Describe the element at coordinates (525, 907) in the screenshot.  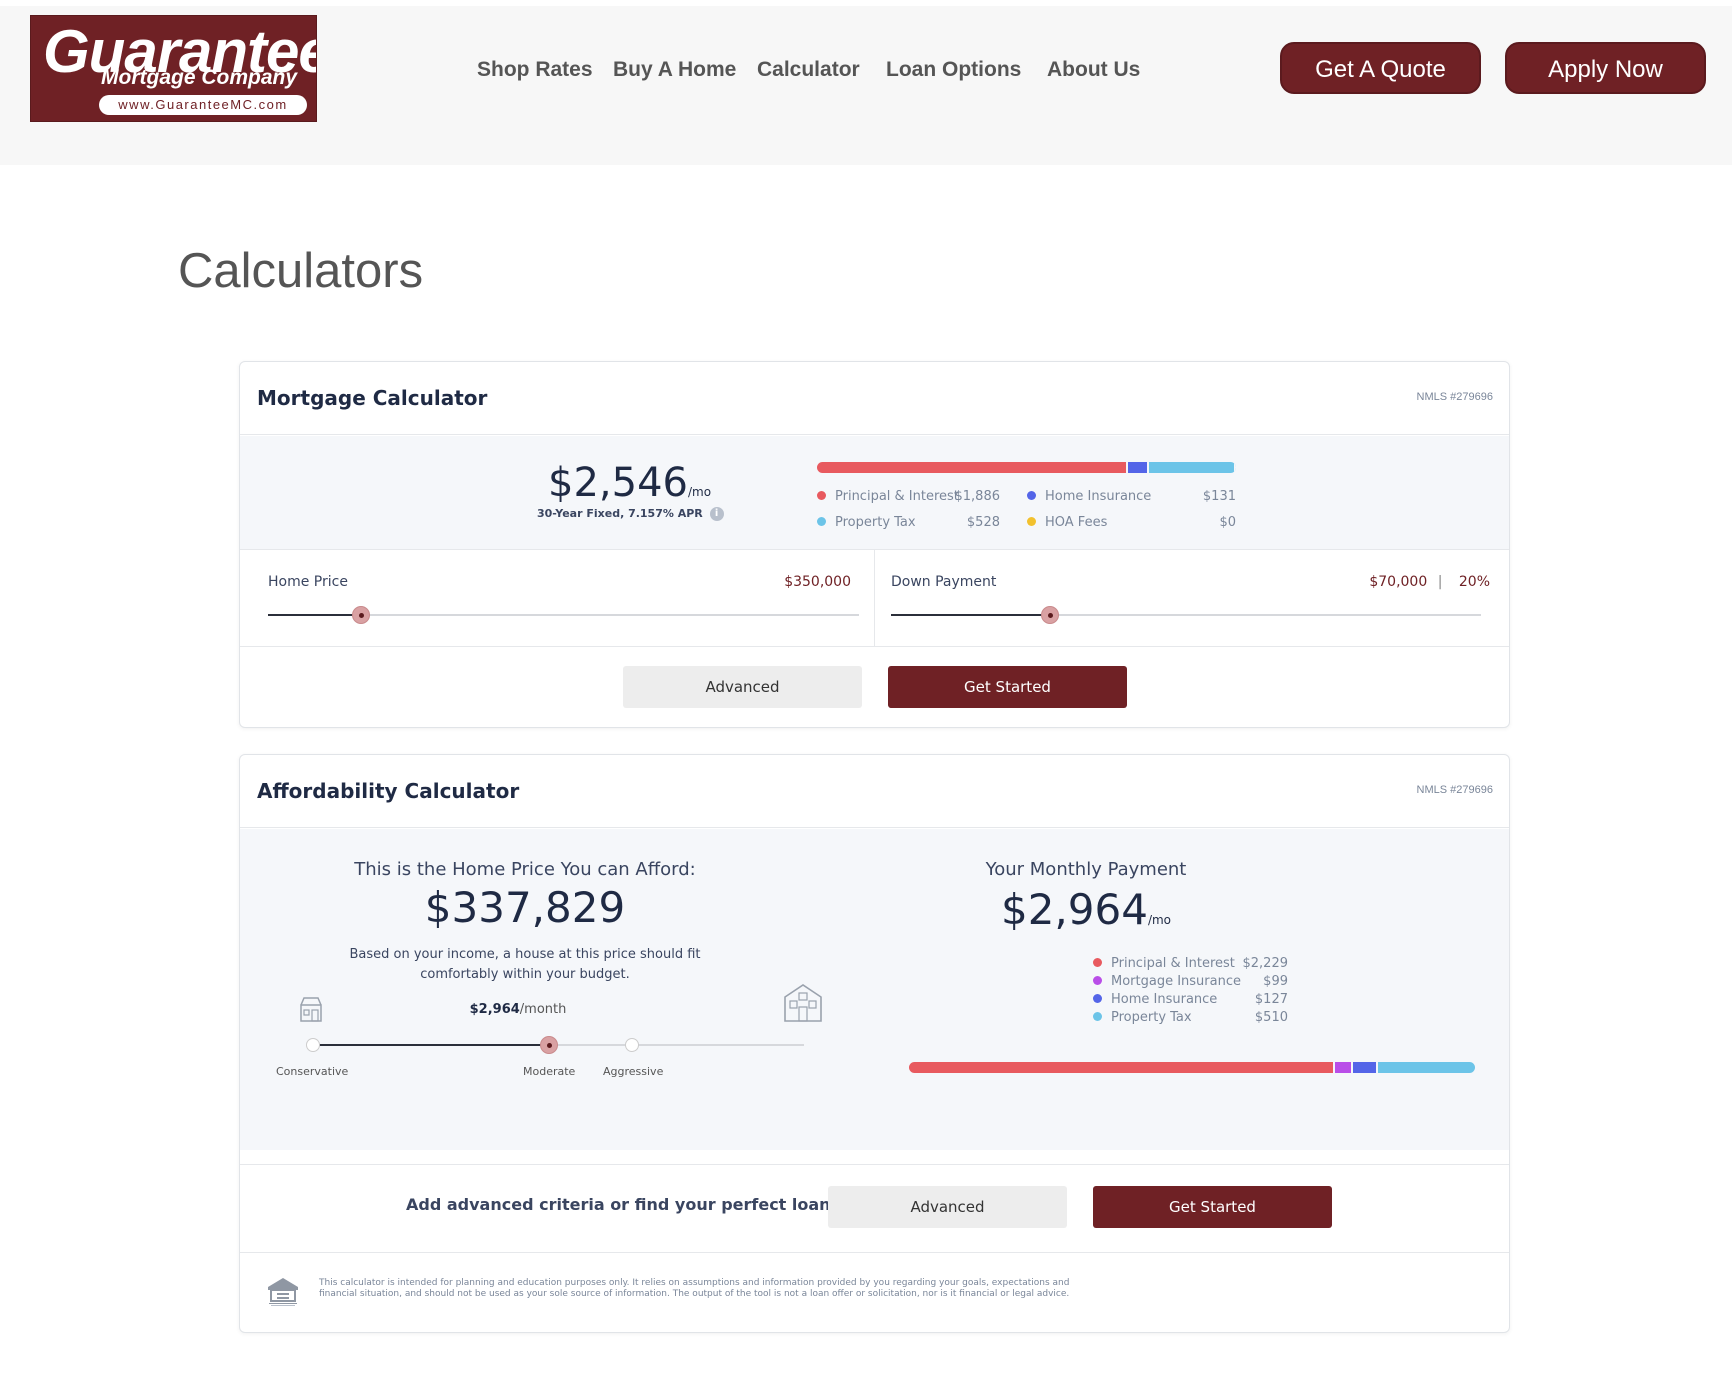
I see `afford-amount: $337,829` at that location.